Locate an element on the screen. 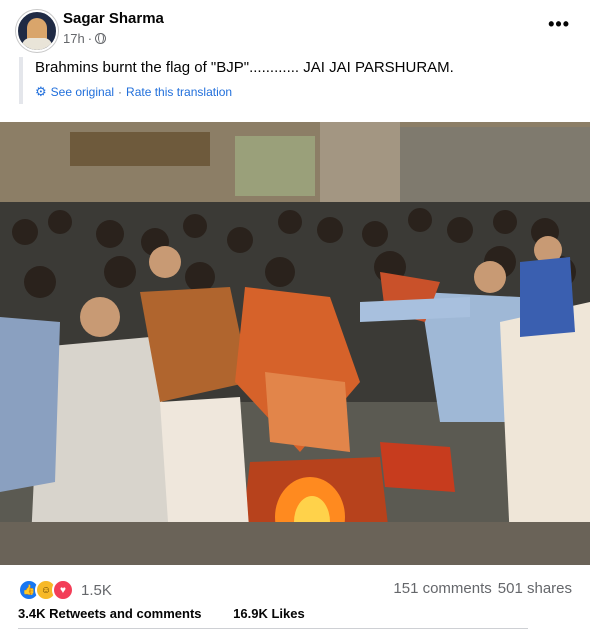 This screenshot has width=590, height=633. quote-bar is located at coordinates (21, 80).